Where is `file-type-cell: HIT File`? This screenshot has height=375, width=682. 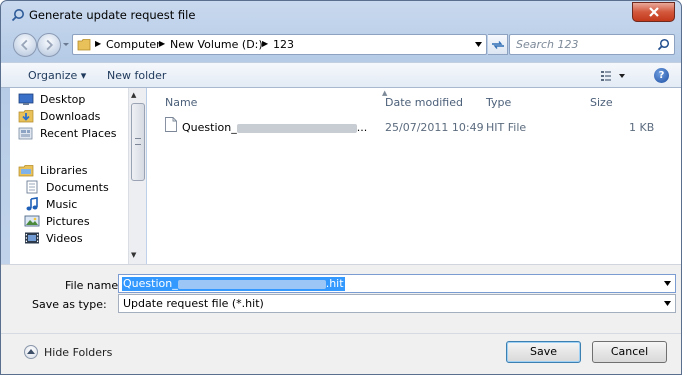
file-type-cell: HIT File is located at coordinates (506, 127).